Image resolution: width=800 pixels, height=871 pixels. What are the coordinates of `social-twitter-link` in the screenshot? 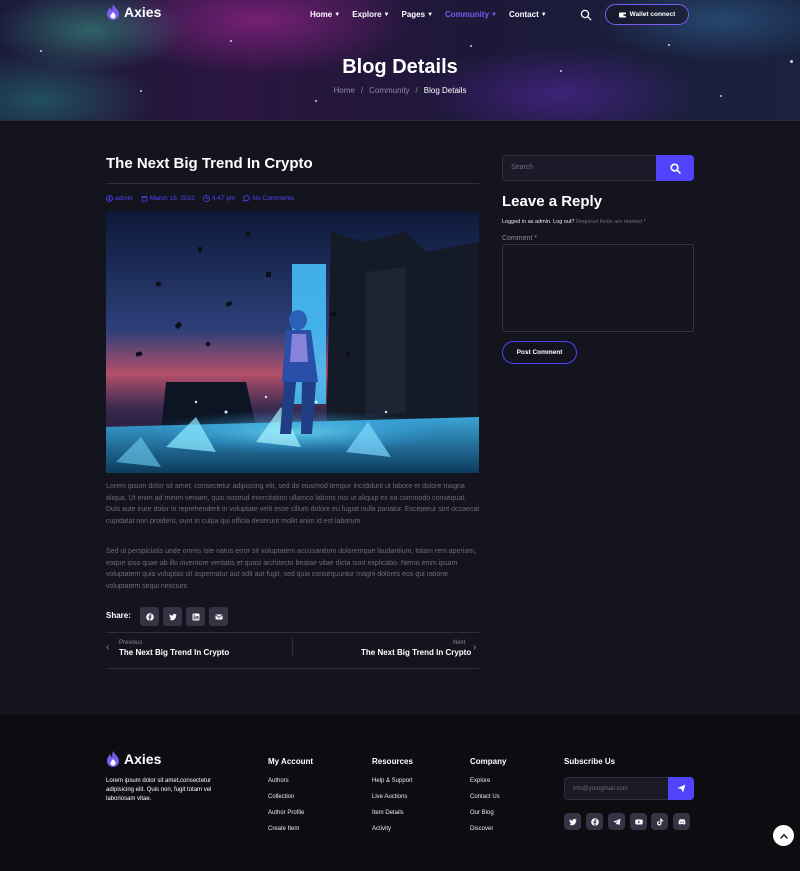 It's located at (572, 821).